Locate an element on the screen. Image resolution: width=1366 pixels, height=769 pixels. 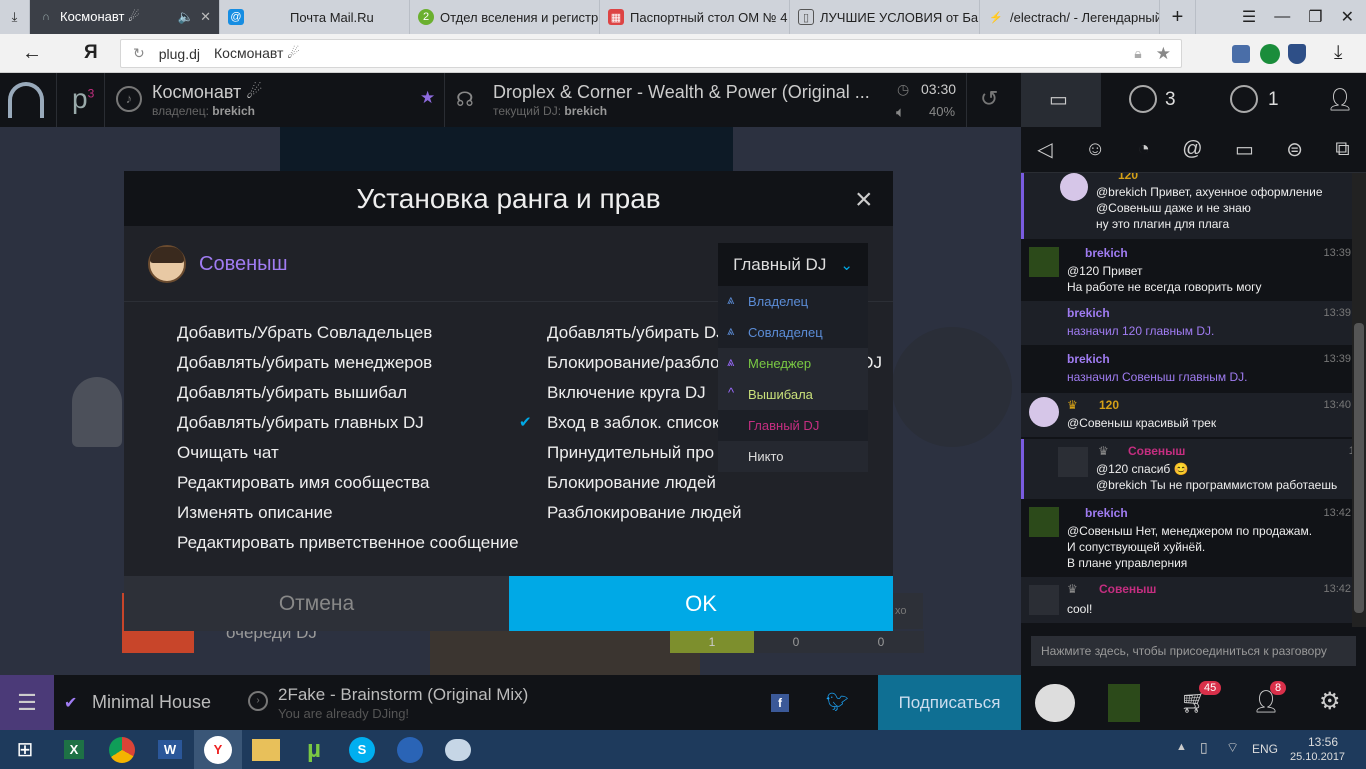
perm-left-4: Добавлять/убирать главных DJ is located at coordinates (300, 423).